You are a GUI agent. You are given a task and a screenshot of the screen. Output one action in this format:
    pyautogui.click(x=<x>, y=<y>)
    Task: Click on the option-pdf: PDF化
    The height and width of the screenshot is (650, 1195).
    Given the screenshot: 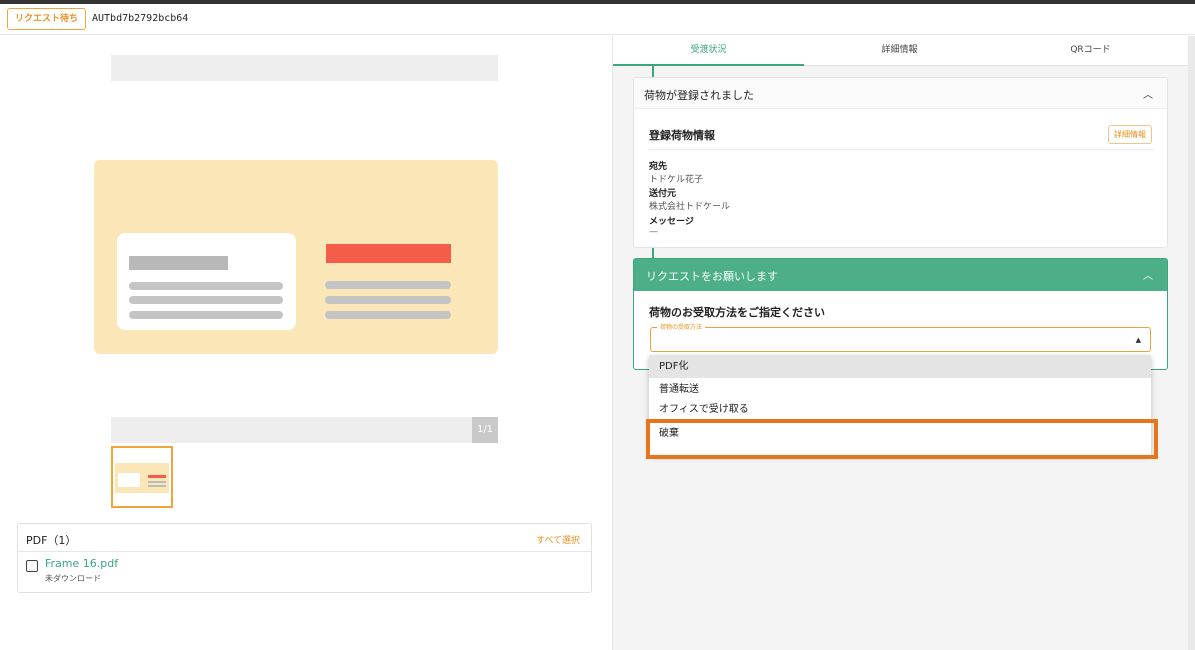 What is the action you would take?
    pyautogui.click(x=900, y=366)
    